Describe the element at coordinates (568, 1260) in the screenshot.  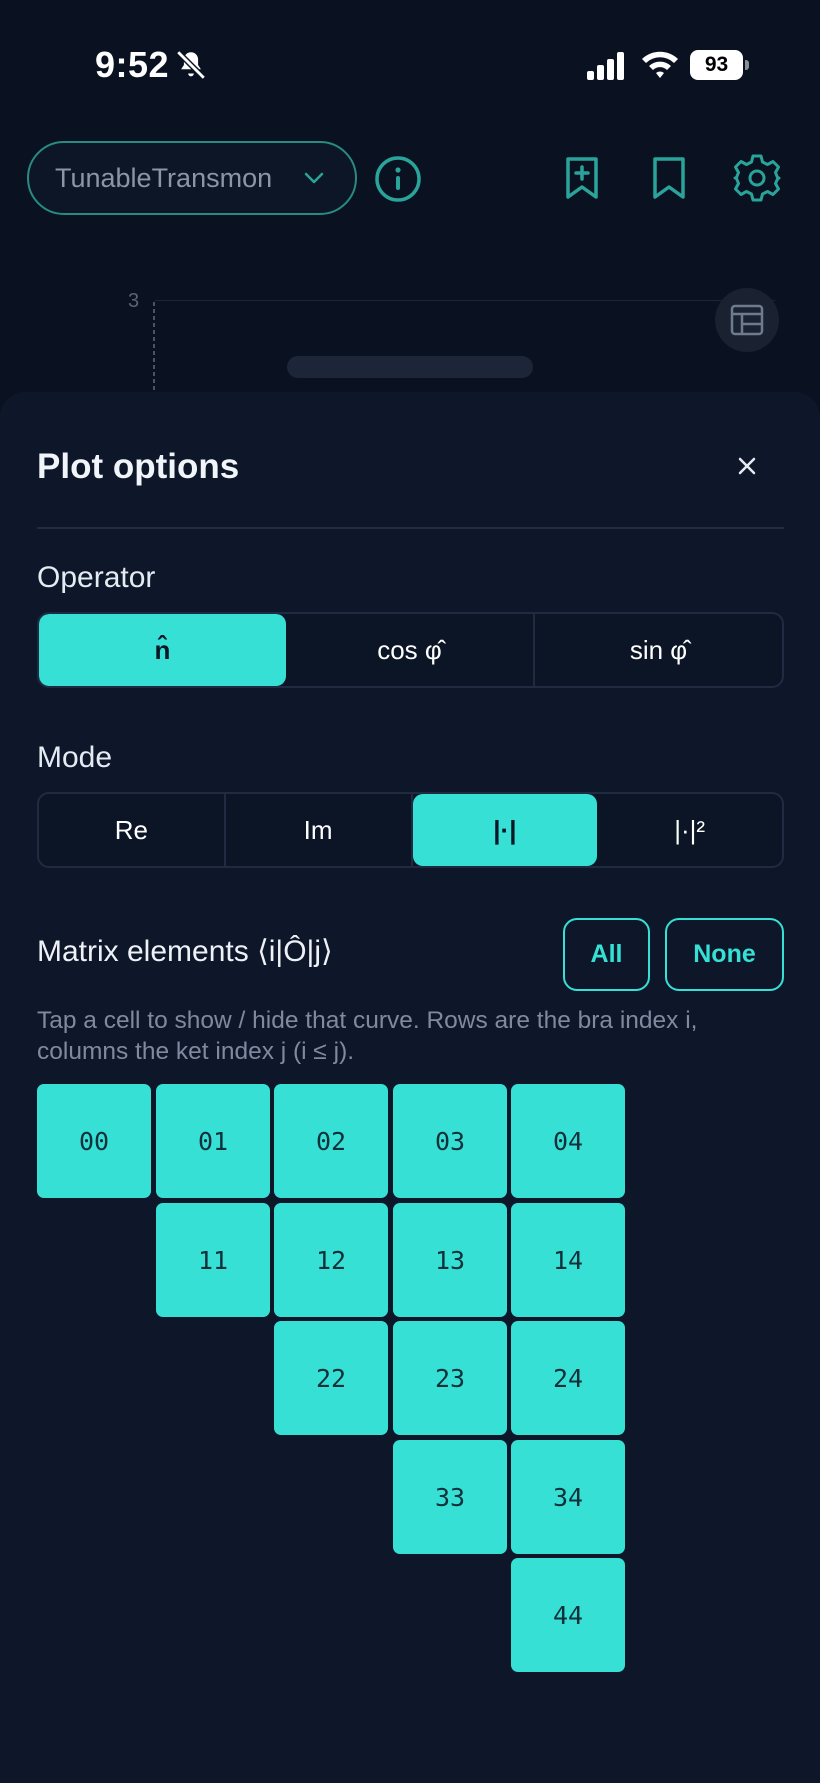
I see `matrix-cell-14: 14` at that location.